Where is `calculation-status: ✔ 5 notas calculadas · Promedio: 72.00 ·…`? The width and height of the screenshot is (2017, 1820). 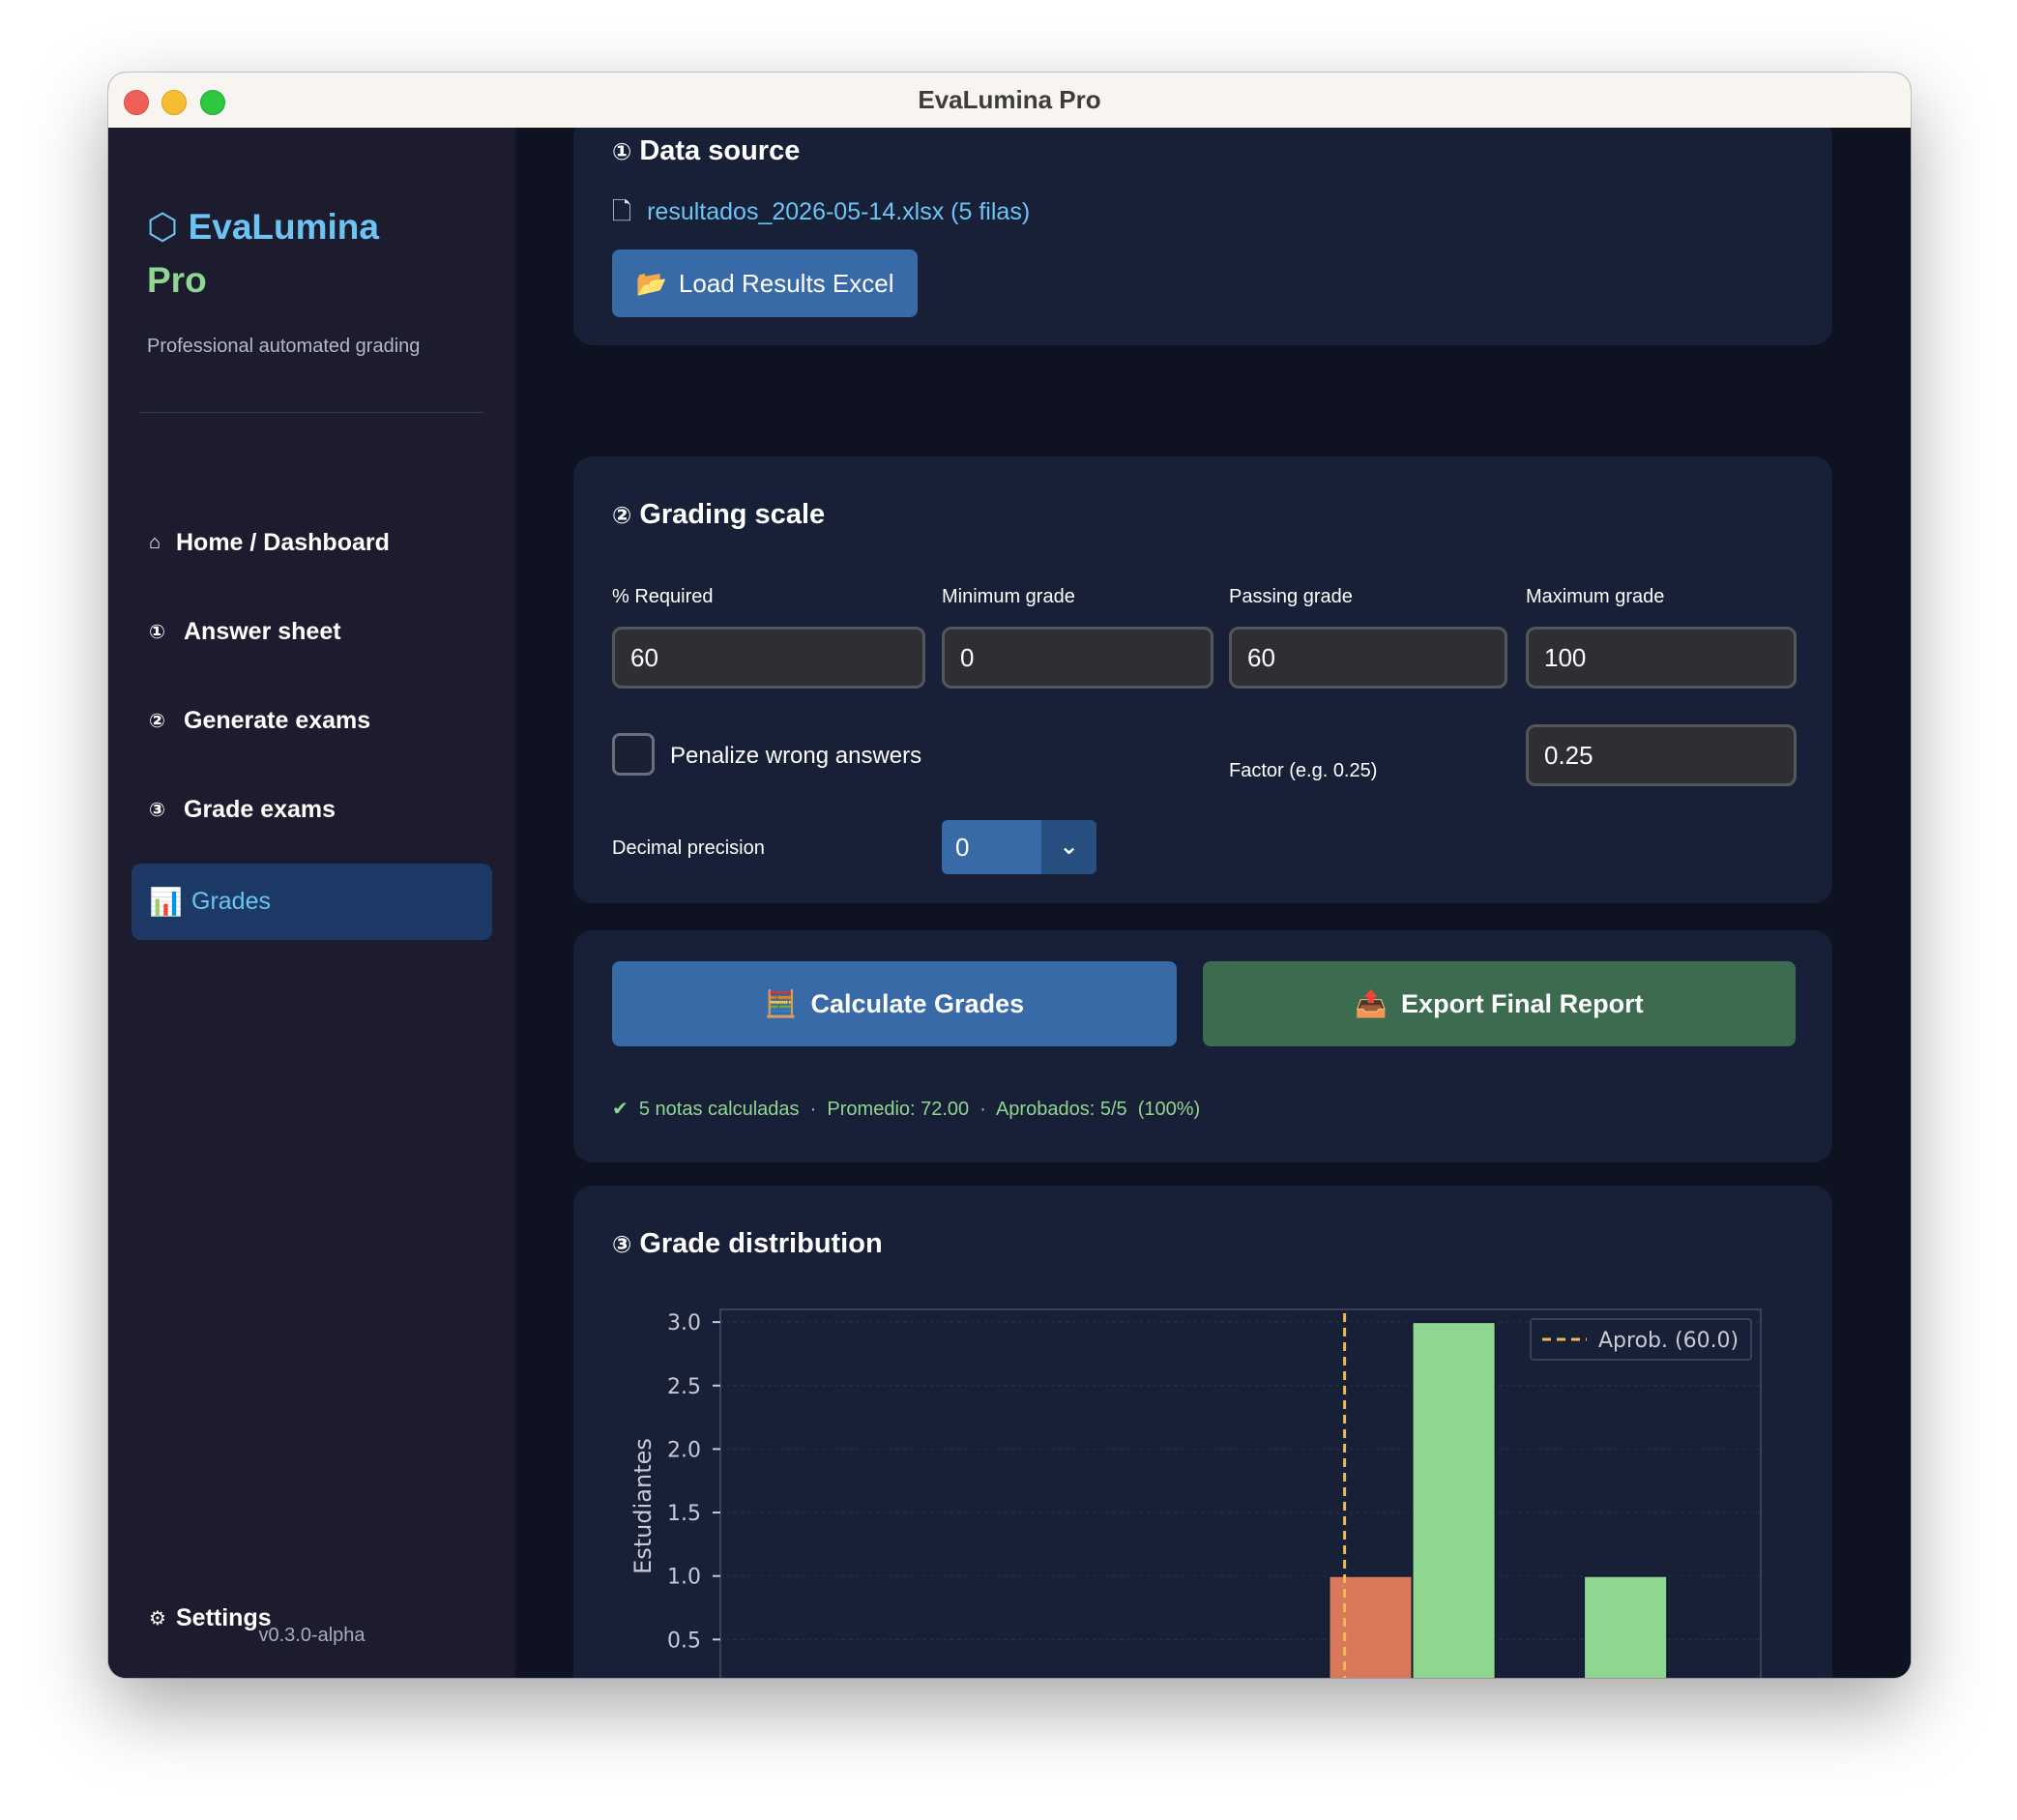 calculation-status: ✔ 5 notas calculadas · Promedio: 72.00 ·… is located at coordinates (906, 1109).